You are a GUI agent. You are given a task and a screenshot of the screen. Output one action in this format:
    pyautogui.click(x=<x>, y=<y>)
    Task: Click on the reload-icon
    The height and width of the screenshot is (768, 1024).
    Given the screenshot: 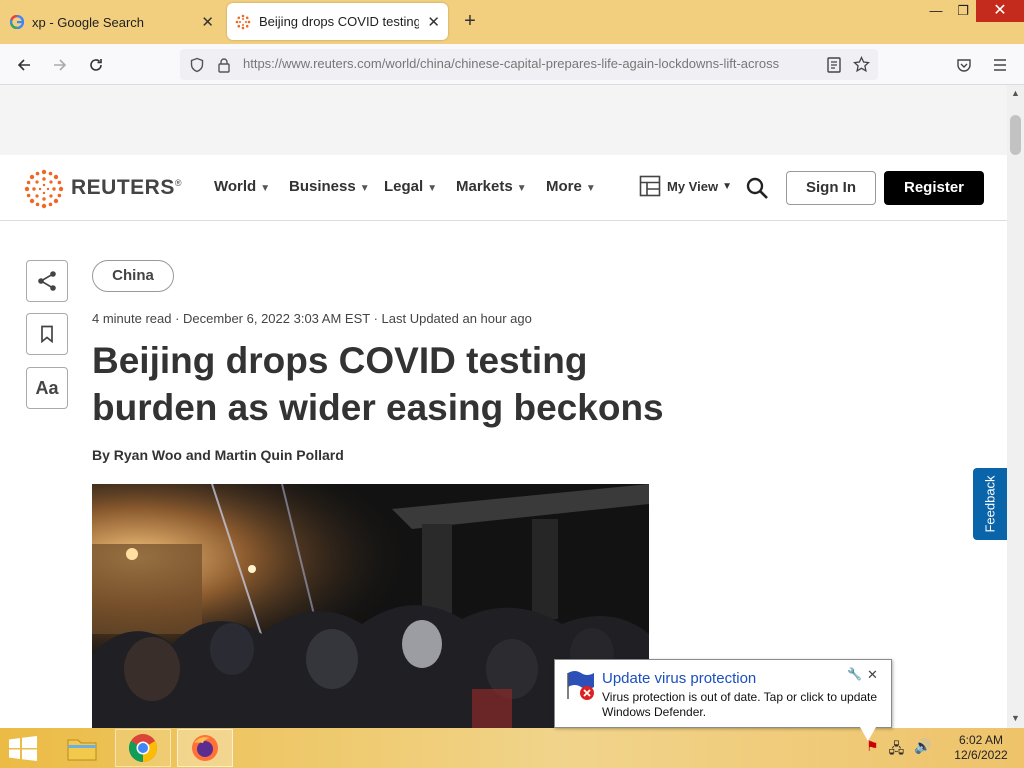 What is the action you would take?
    pyautogui.click(x=96, y=65)
    